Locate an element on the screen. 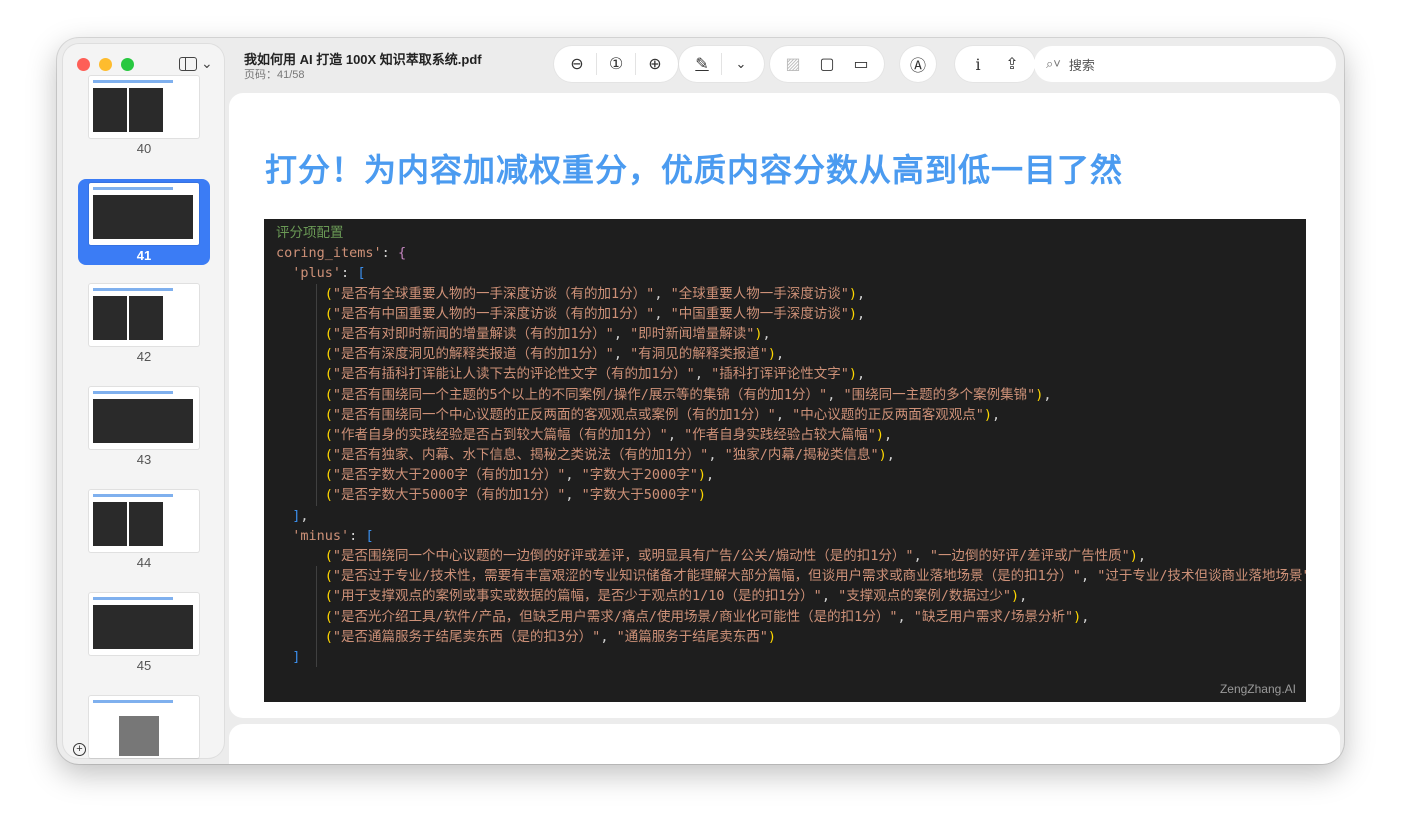  sidebar-toggle-button: ⌄ is located at coordinates (196, 63).